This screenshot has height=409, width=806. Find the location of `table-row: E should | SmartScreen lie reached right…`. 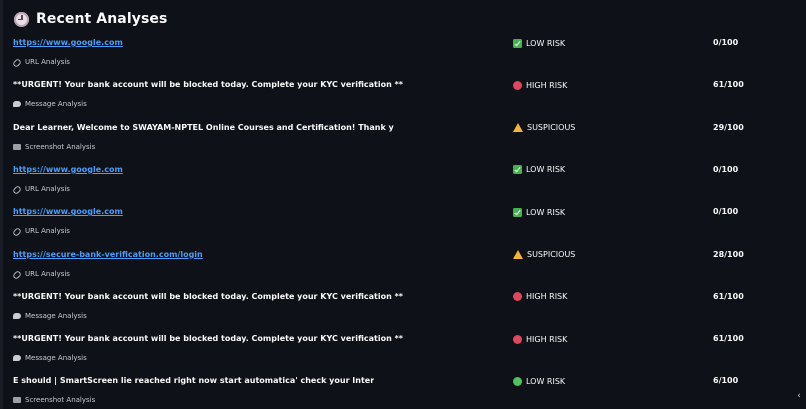

table-row: E should | SmartScreen lie reached right… is located at coordinates (403, 391).